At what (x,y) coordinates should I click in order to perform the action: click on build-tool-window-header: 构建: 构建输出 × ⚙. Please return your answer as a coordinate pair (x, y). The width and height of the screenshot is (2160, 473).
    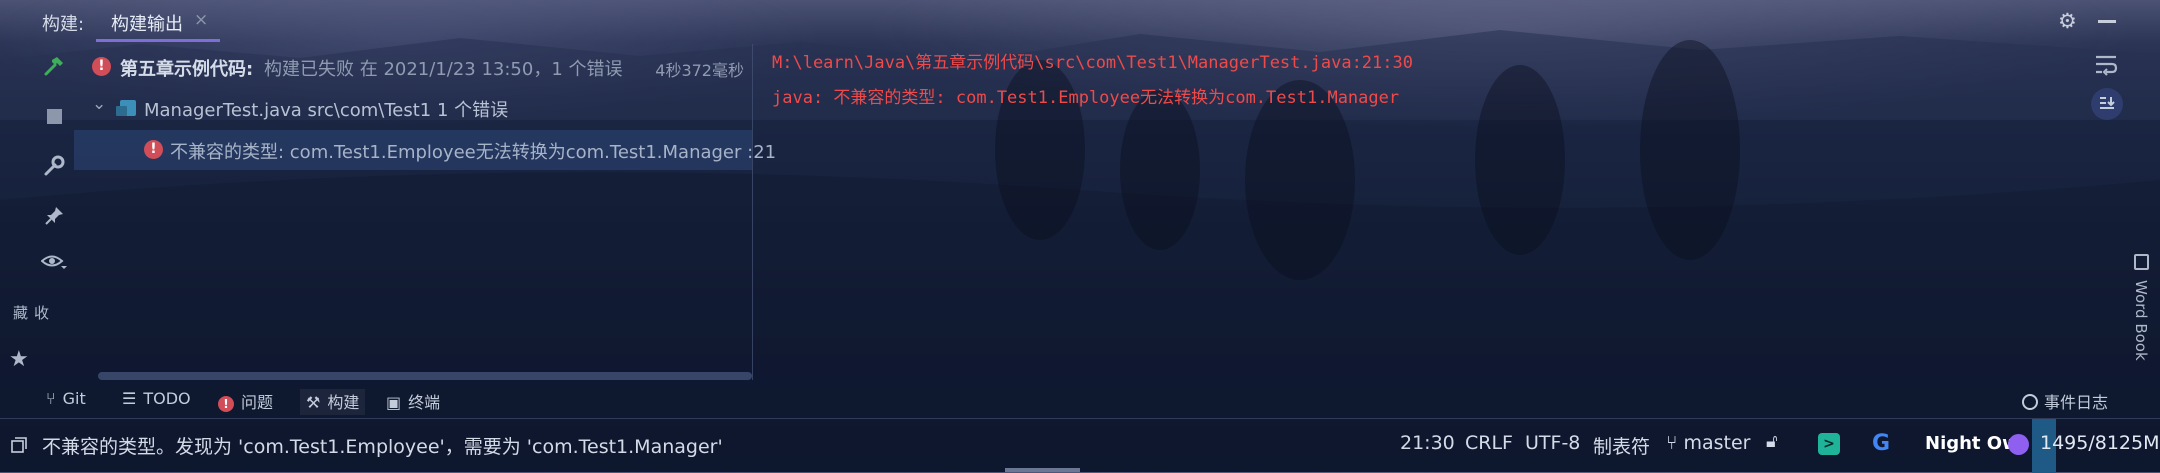
    Looking at the image, I should click on (1080, 21).